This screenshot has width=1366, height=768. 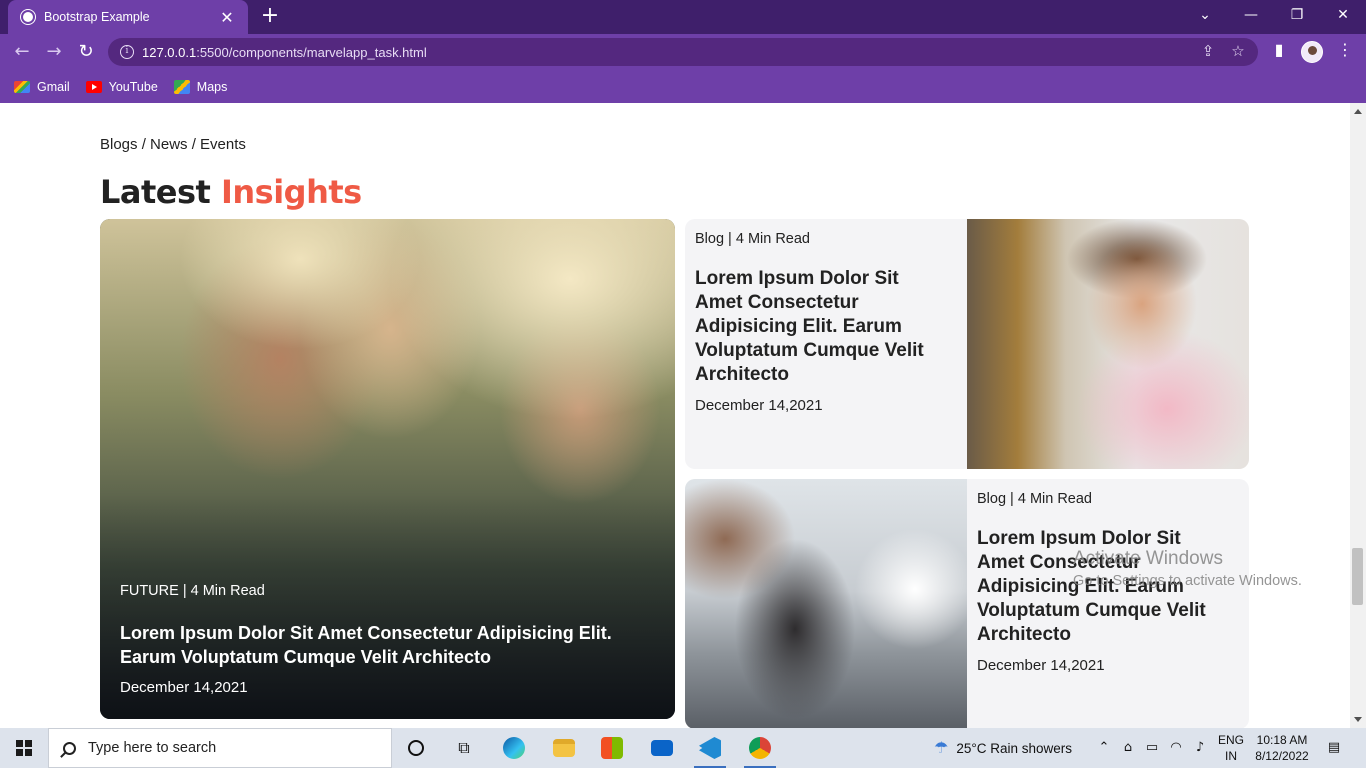 I want to click on volume-icon: ♪, so click(x=1200, y=748).